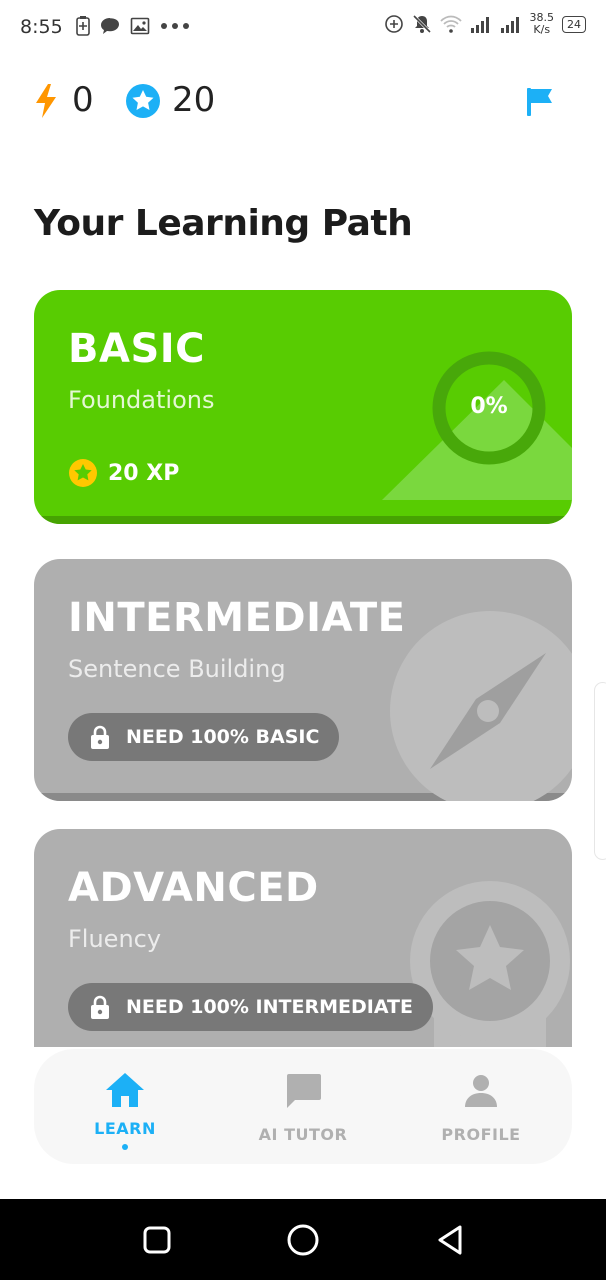  What do you see at coordinates (481, 1107) in the screenshot?
I see `nav-item-profile: PROFILE` at bounding box center [481, 1107].